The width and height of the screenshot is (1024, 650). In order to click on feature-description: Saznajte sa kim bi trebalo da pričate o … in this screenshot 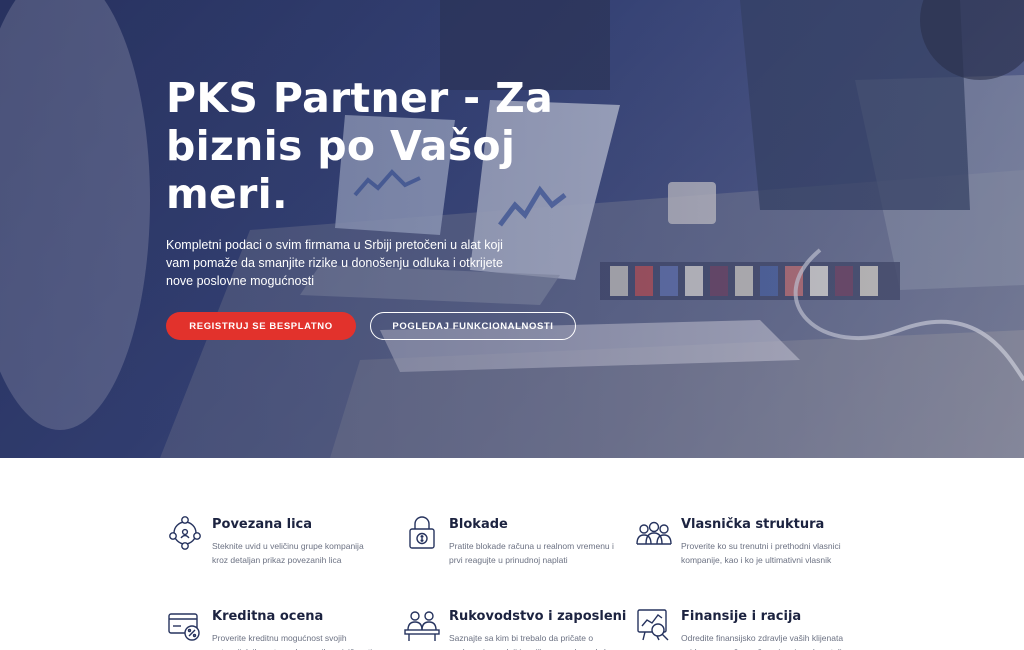, I will do `click(533, 641)`.